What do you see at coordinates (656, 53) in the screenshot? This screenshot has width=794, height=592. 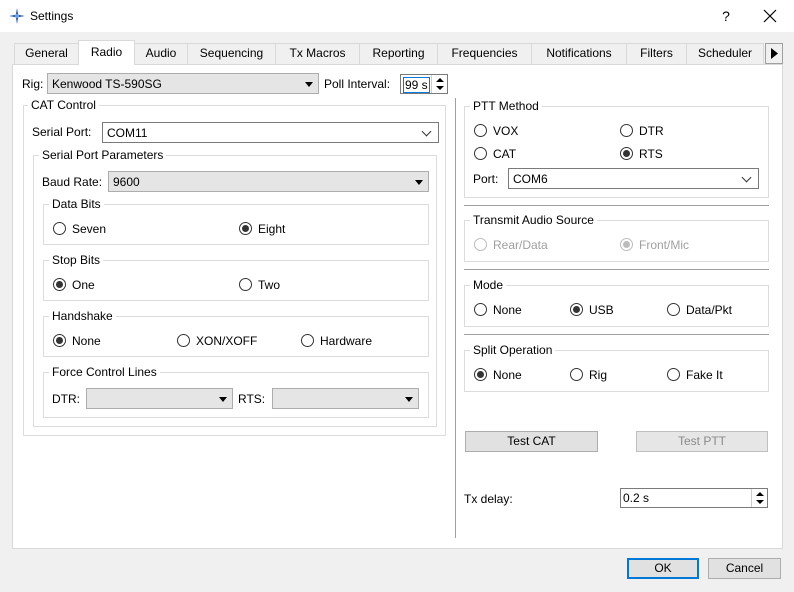 I see `tab-filters: Filters` at bounding box center [656, 53].